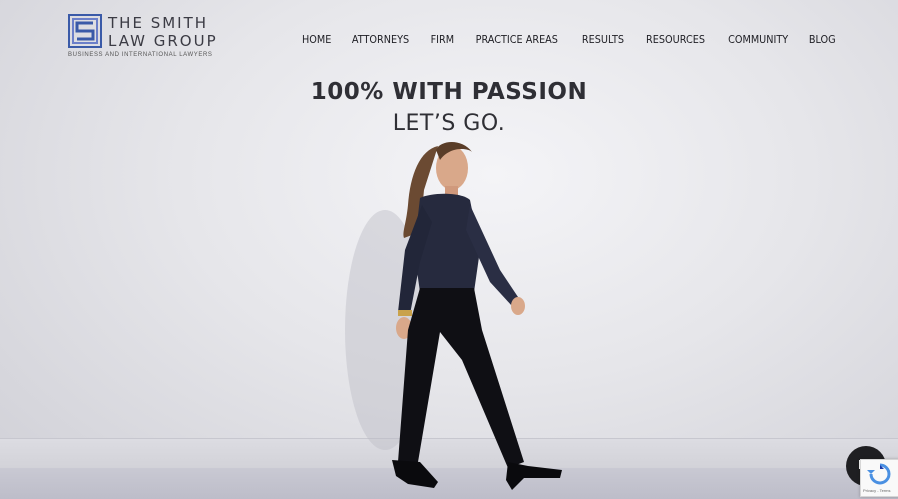 This screenshot has height=499, width=898. I want to click on nav-practice-areas: PRACTICE AREAS, so click(517, 39).